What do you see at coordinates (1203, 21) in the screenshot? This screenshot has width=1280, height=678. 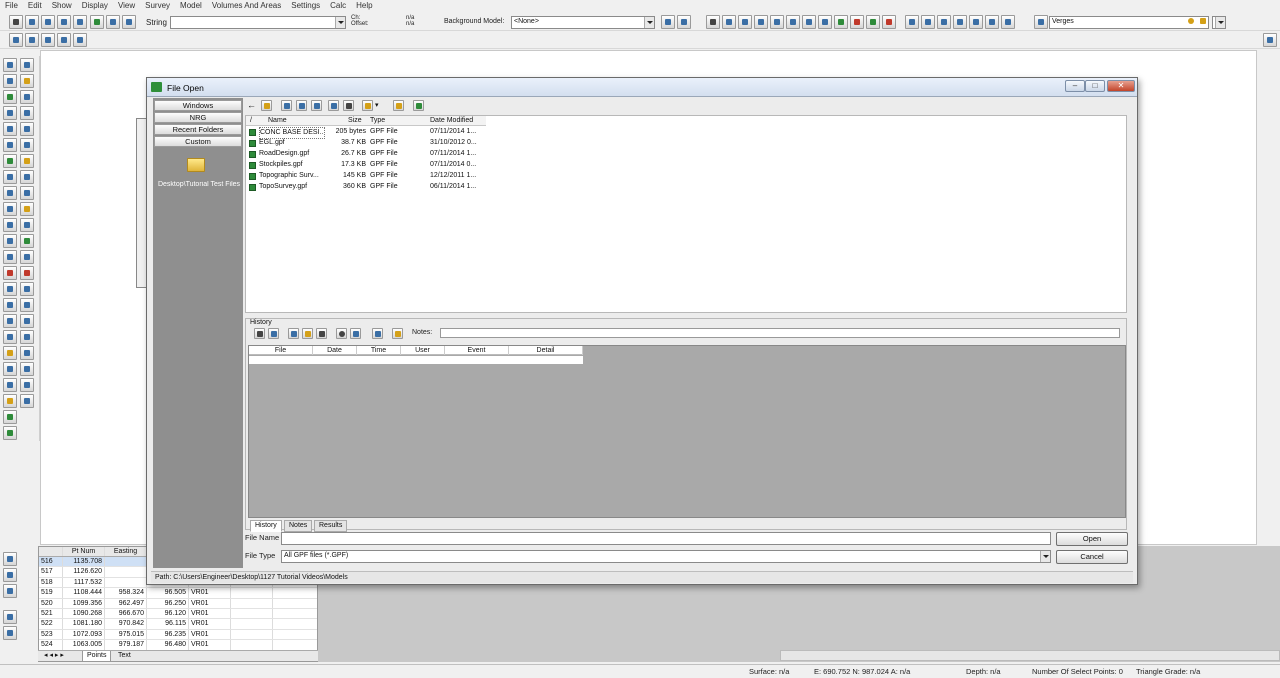 I see `pencil-icon` at bounding box center [1203, 21].